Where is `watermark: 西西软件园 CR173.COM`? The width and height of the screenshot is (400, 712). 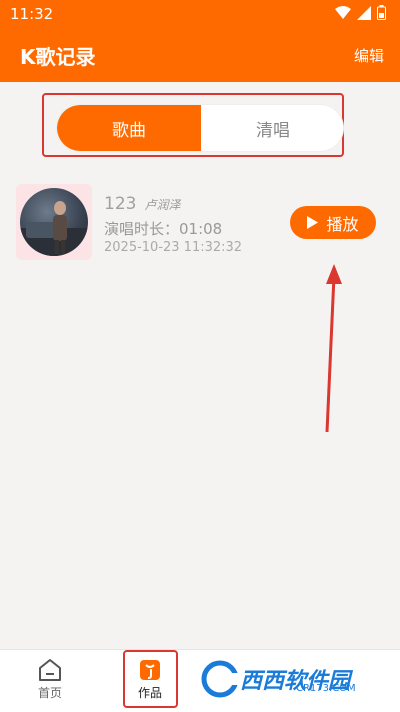
watermark: 西西软件园 CR173.COM is located at coordinates (293, 679).